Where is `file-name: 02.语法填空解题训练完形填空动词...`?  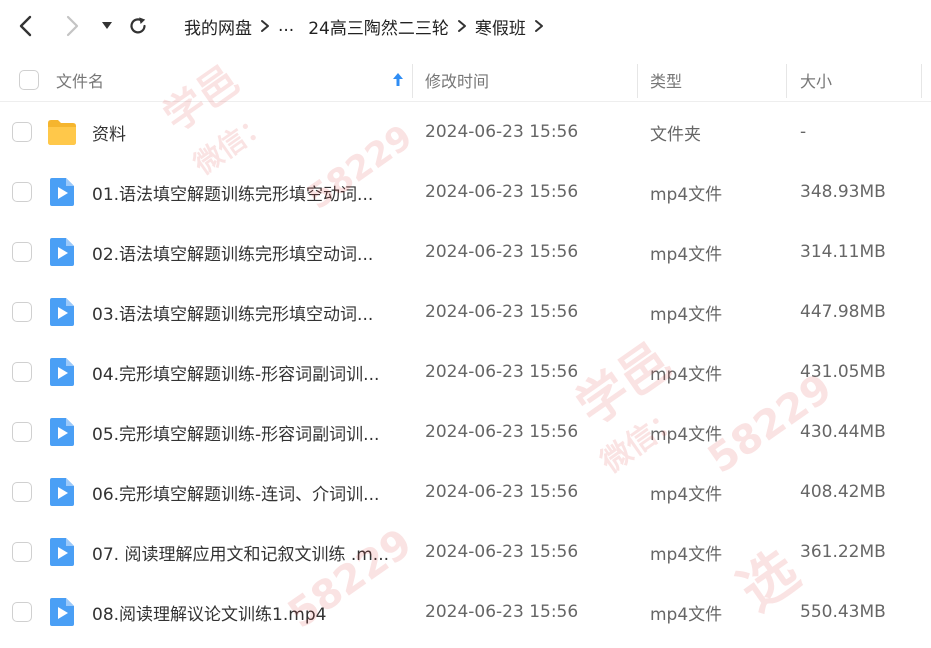
file-name: 02.语法填空解题训练完形填空动词... is located at coordinates (248, 252).